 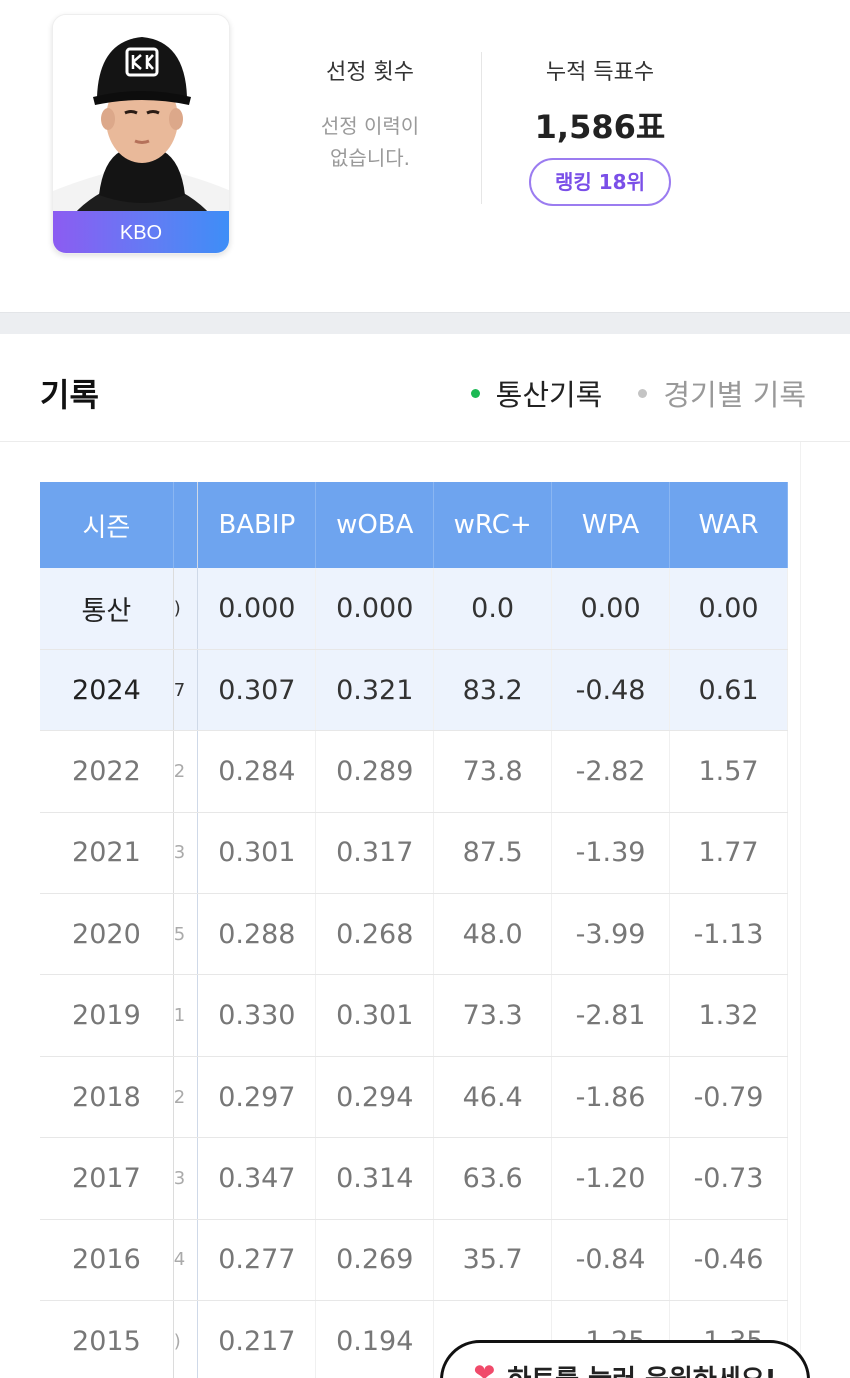 I want to click on stat-divider, so click(x=481, y=128).